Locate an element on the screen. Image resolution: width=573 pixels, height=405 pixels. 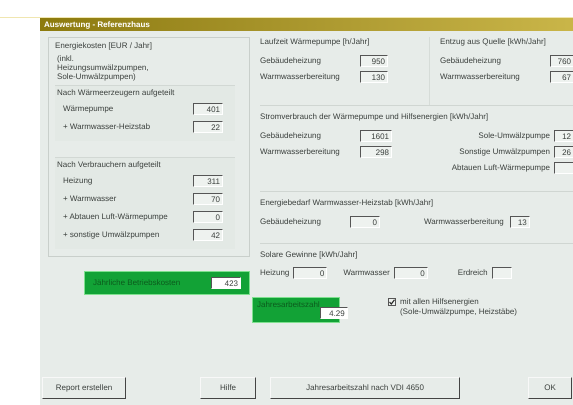
group-title: Stromverbrauch der Wärmepumpe und Hilfsenergien [kWh/Jahr] is located at coordinates (375, 117).